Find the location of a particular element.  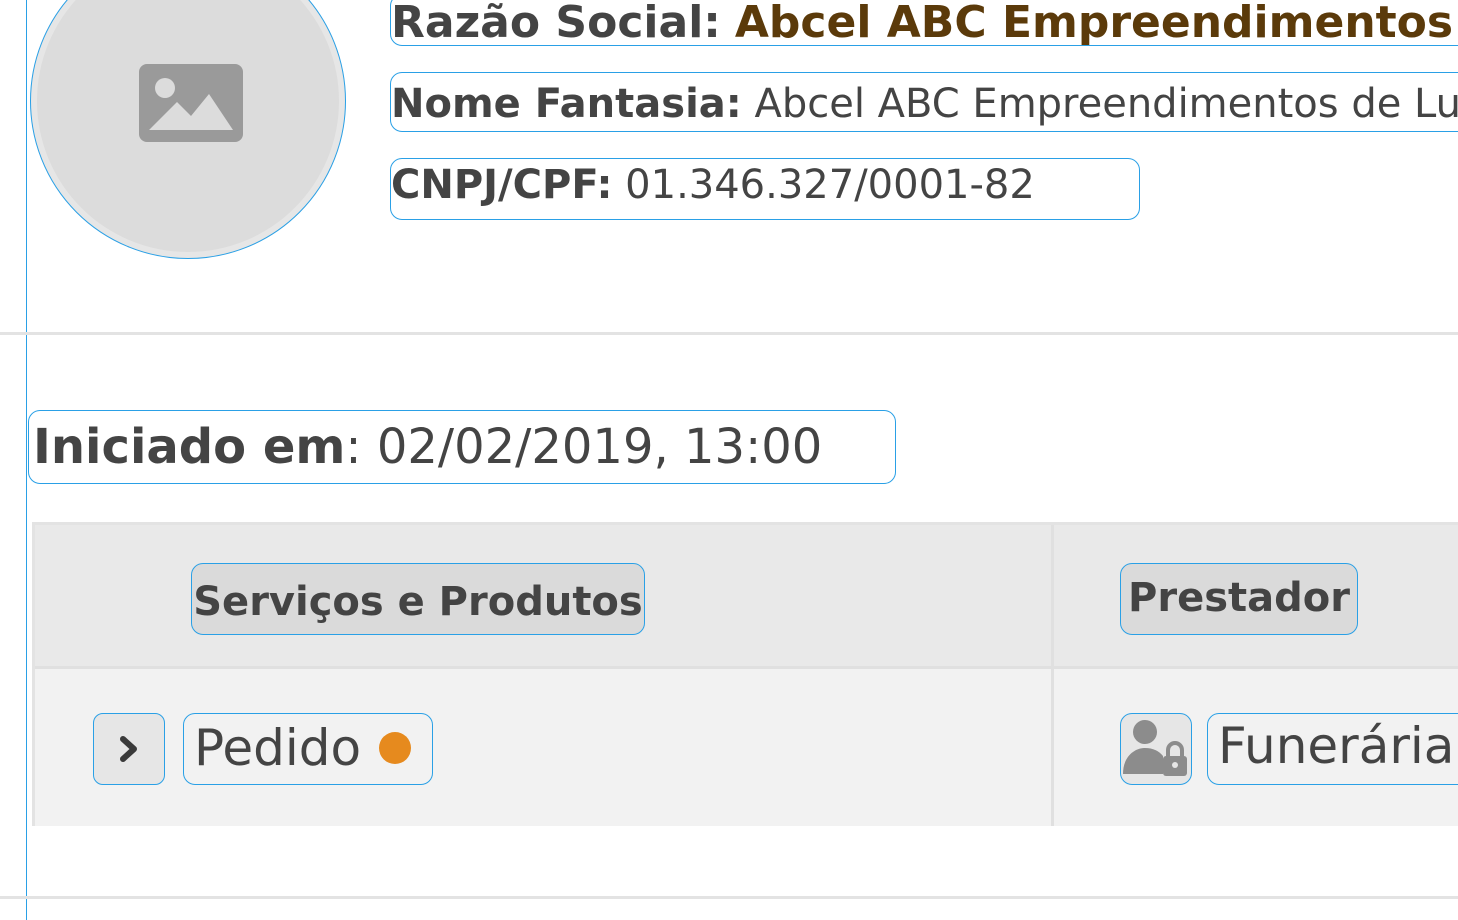

section-divider is located at coordinates (729, 333).